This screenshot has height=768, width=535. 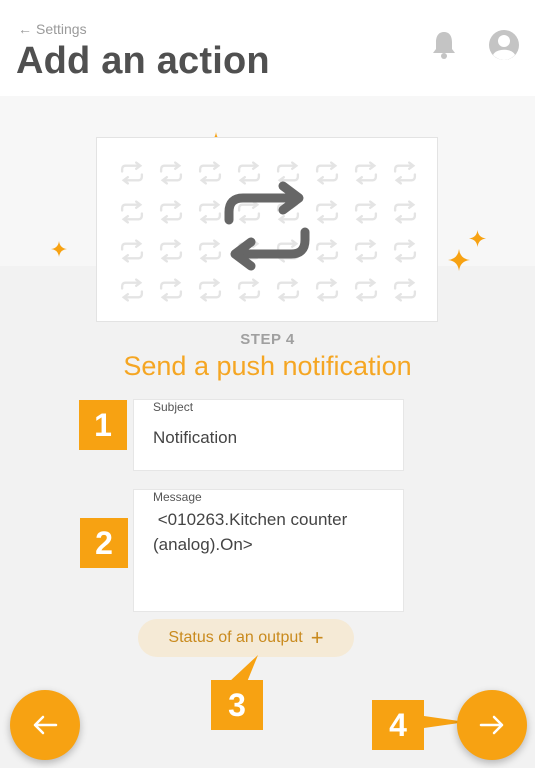 What do you see at coordinates (504, 45) in the screenshot?
I see `user-icon` at bounding box center [504, 45].